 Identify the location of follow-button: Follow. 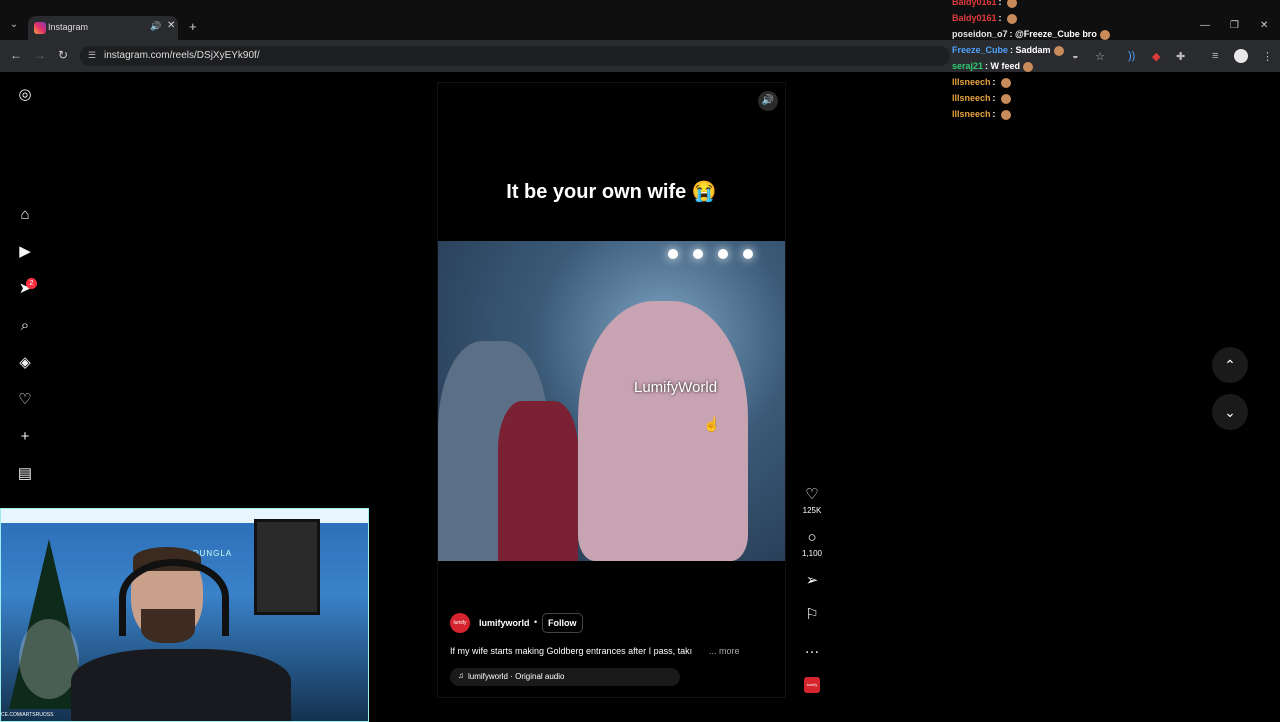
(562, 623).